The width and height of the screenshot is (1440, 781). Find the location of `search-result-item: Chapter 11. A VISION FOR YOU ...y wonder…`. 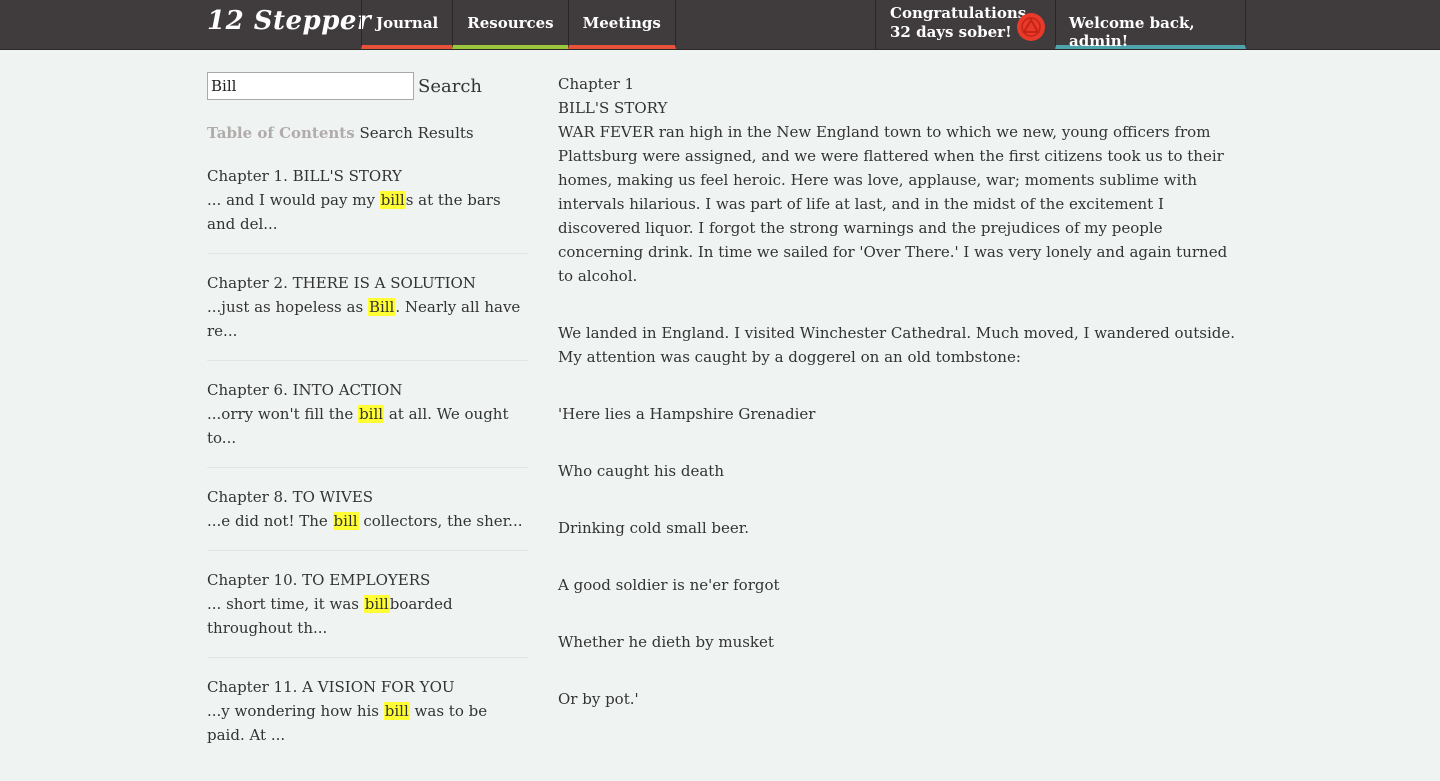

search-result-item: Chapter 11. A VISION FOR YOU ...y wonder… is located at coordinates (367, 719).